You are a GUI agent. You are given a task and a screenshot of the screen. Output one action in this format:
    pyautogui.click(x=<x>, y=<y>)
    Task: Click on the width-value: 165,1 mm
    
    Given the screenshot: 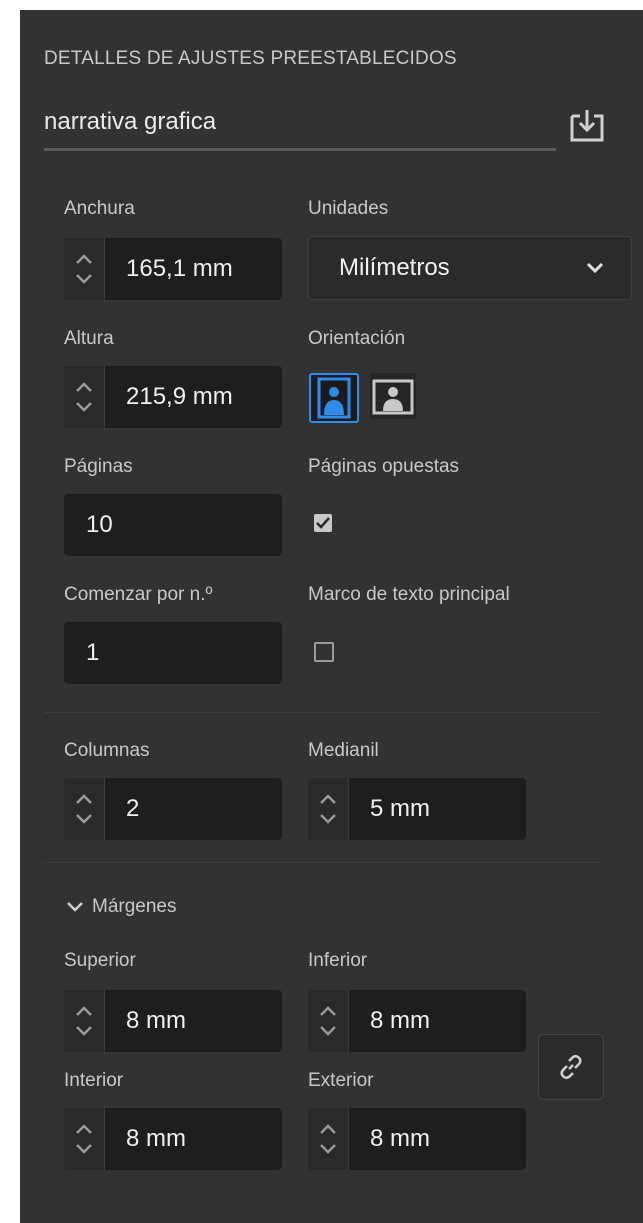 What is the action you would take?
    pyautogui.click(x=179, y=269)
    